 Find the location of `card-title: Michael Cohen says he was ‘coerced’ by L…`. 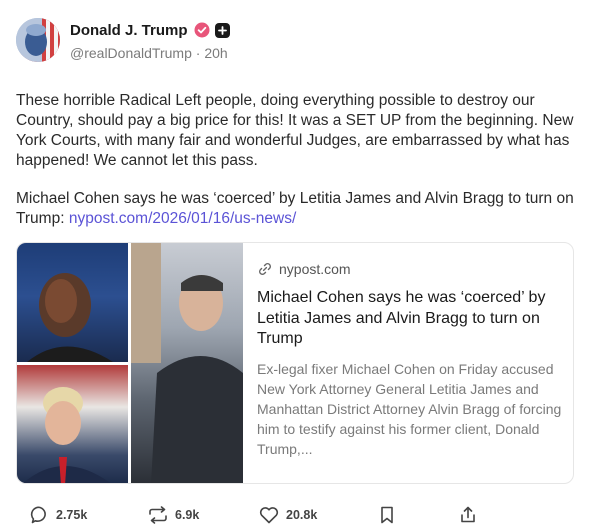

card-title: Michael Cohen says he was ‘coerced’ by L… is located at coordinates (409, 319).